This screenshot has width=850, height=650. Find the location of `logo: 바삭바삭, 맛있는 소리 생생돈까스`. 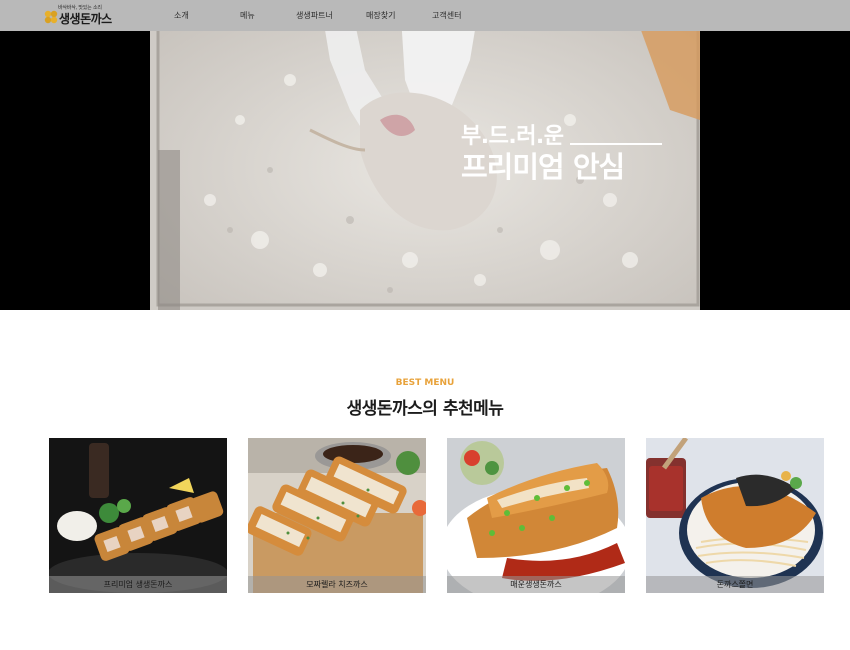

logo: 바삭바삭, 맛있는 소리 생생돈까스 is located at coordinates (84, 16).